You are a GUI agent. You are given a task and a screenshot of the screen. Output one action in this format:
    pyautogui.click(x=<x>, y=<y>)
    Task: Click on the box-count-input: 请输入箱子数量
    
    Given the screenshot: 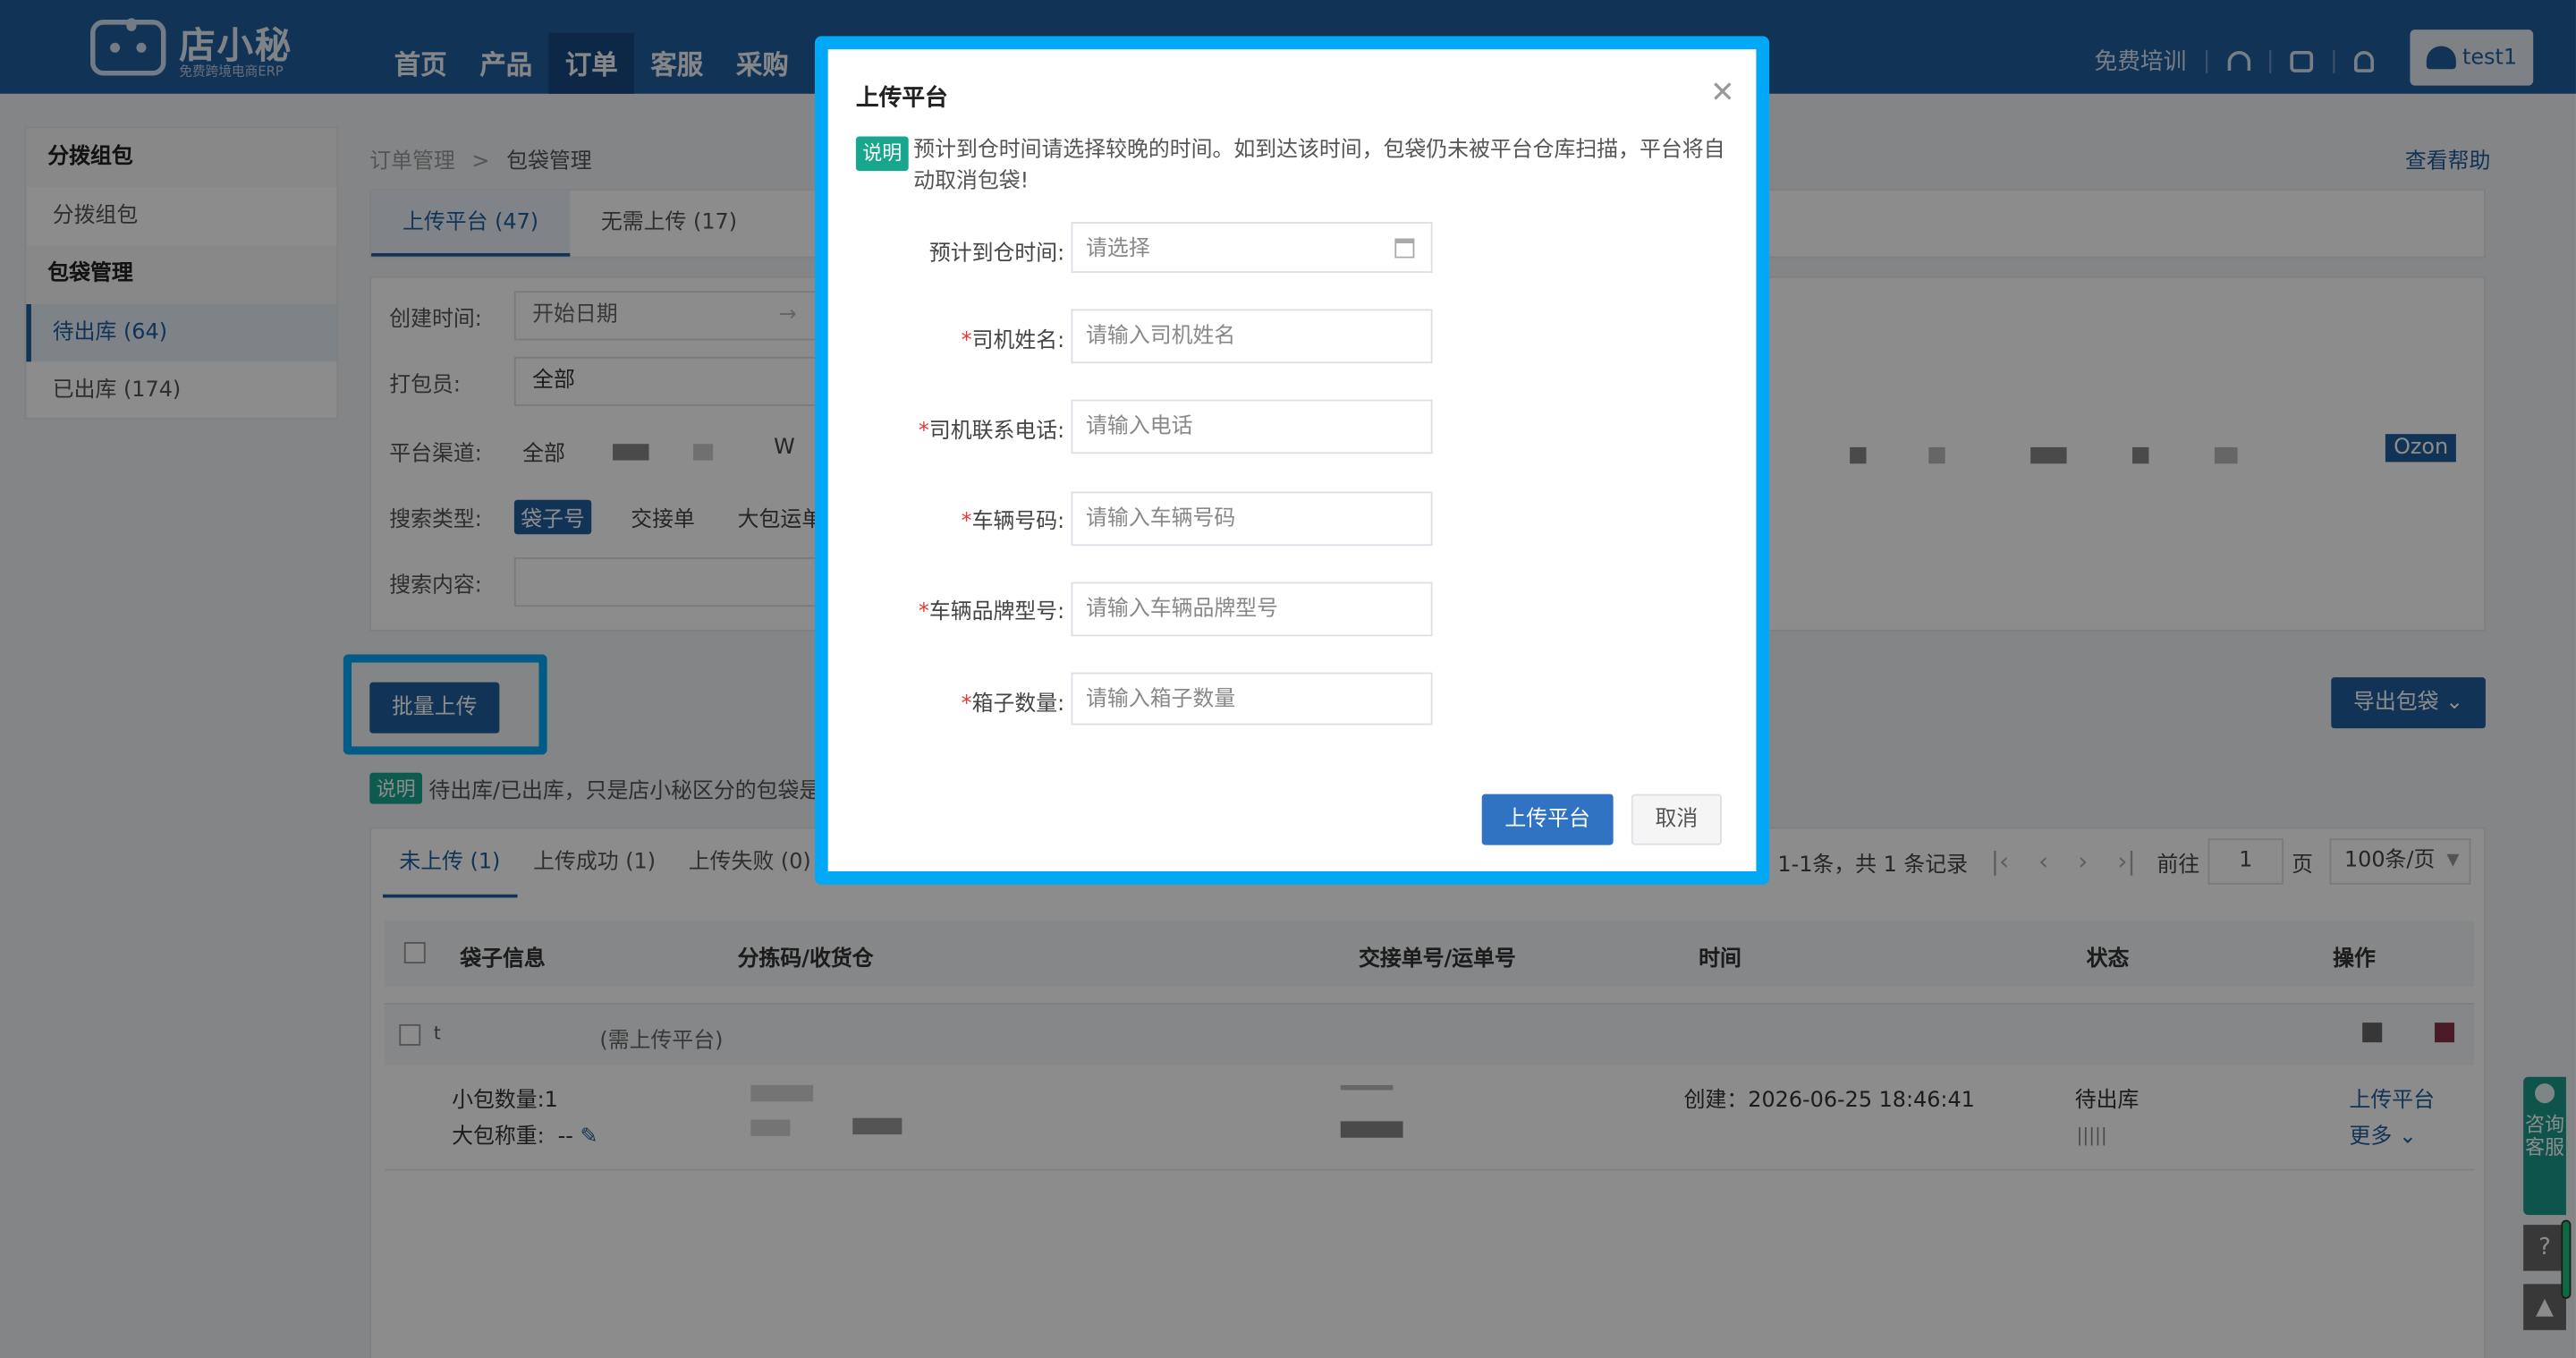 What is the action you would take?
    pyautogui.click(x=1252, y=699)
    